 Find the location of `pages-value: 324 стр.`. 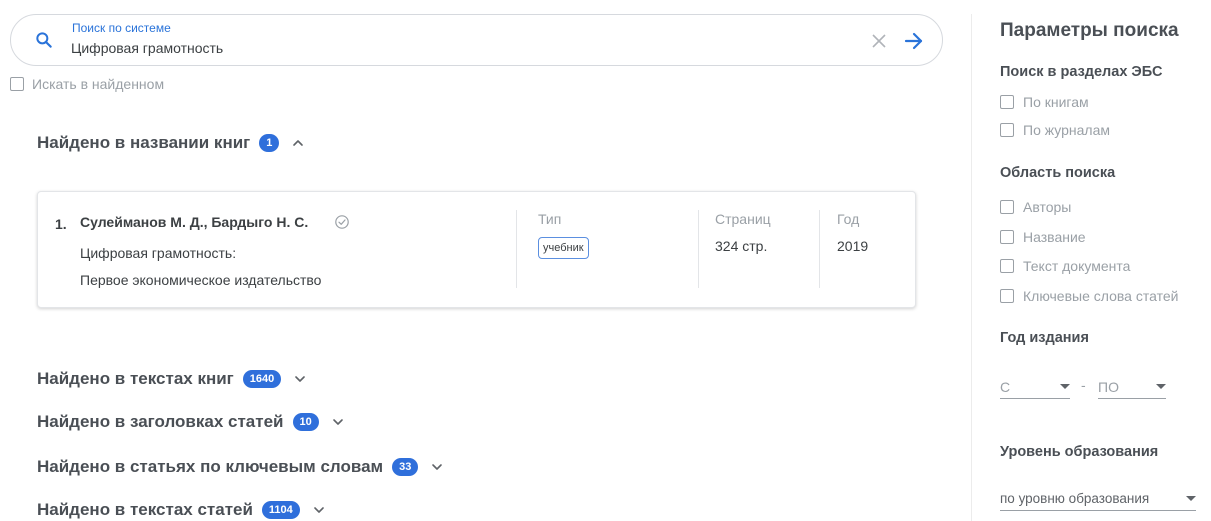

pages-value: 324 стр. is located at coordinates (741, 246).